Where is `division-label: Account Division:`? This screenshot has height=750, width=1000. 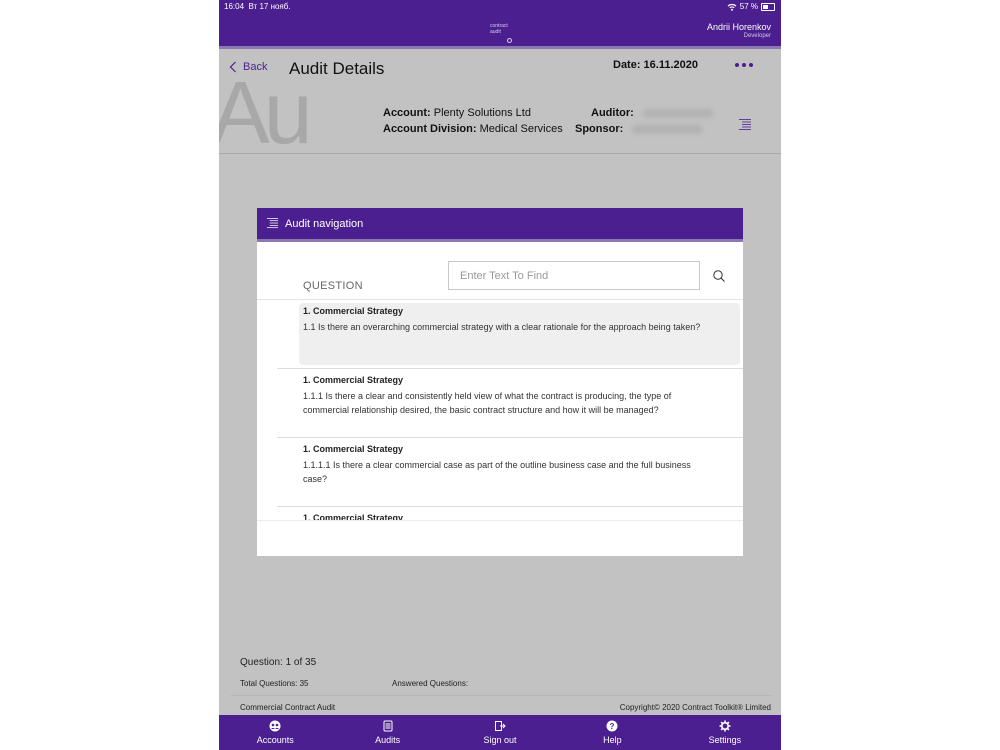 division-label: Account Division: is located at coordinates (430, 129).